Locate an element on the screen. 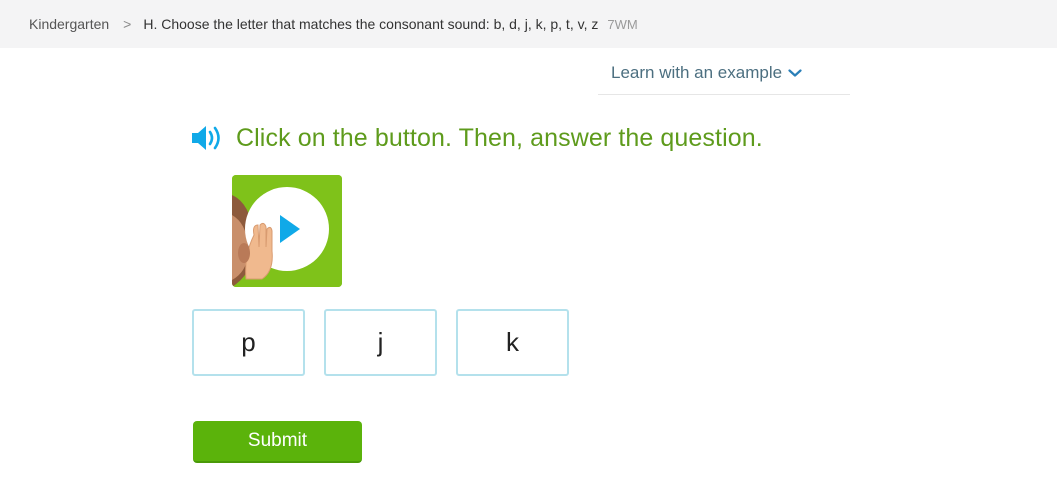 Image resolution: width=1057 pixels, height=480 pixels. learn-with-example-label: Learn with an example is located at coordinates (697, 72).